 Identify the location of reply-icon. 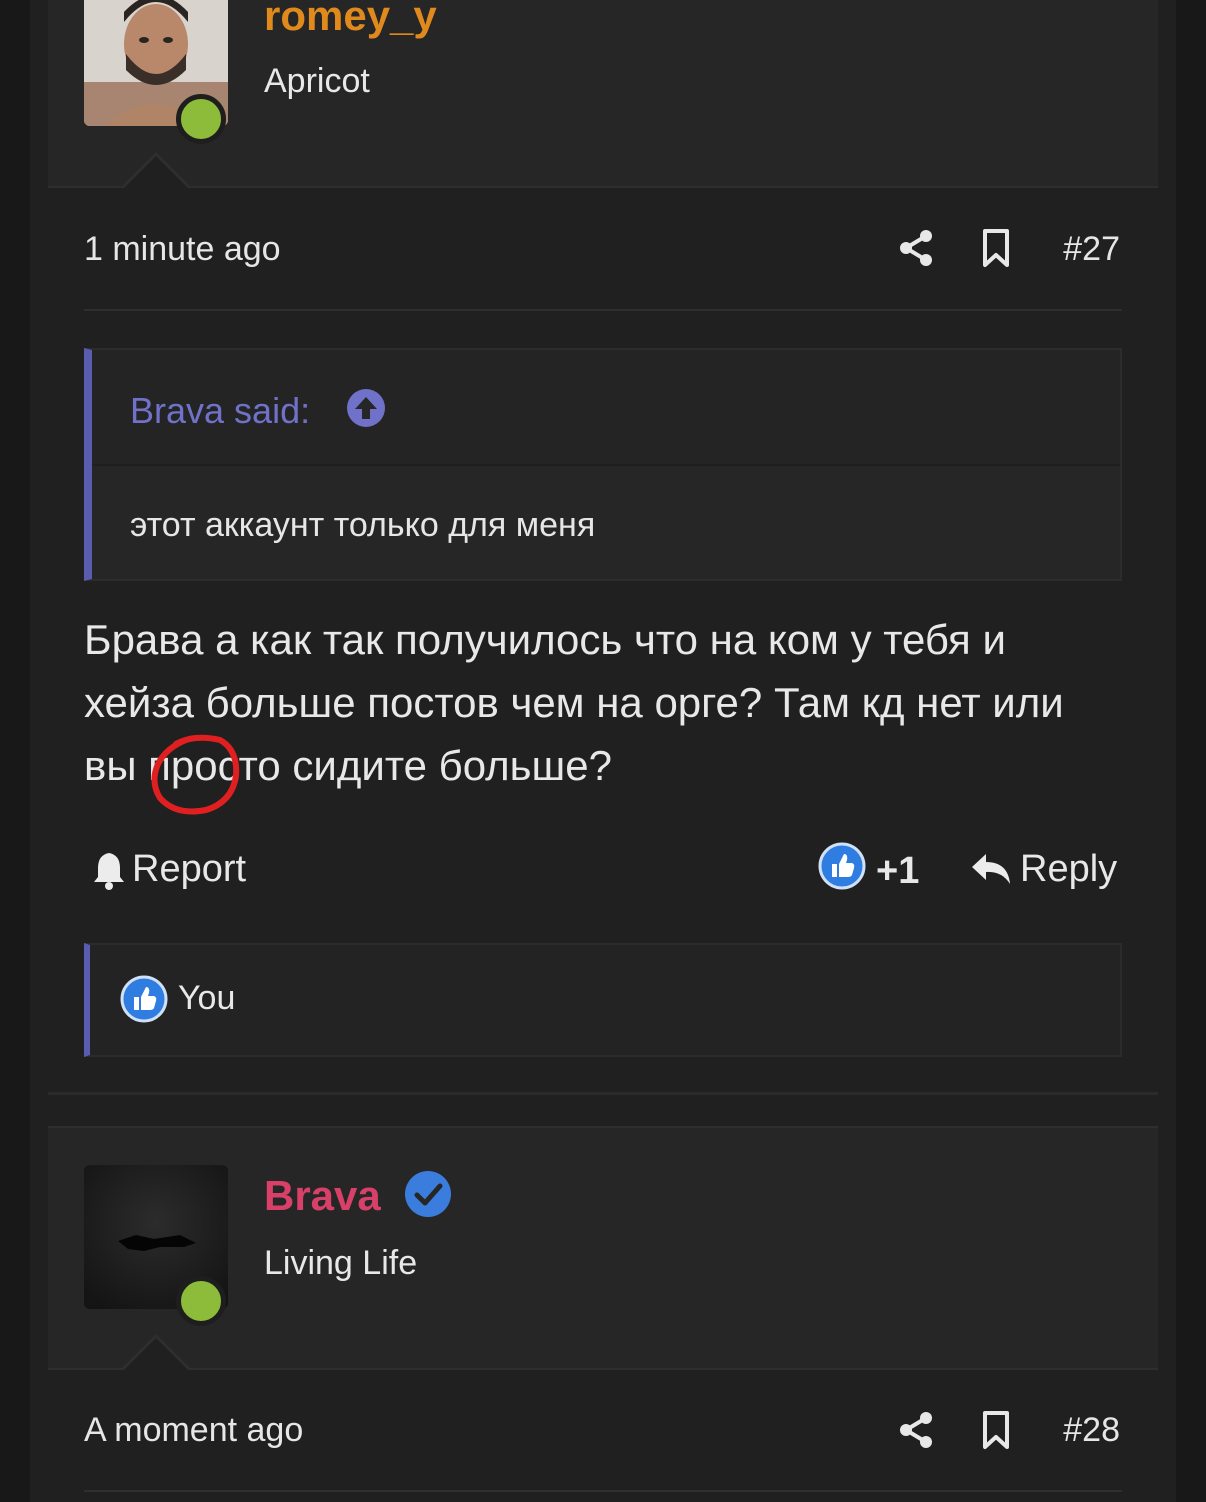
(991, 869).